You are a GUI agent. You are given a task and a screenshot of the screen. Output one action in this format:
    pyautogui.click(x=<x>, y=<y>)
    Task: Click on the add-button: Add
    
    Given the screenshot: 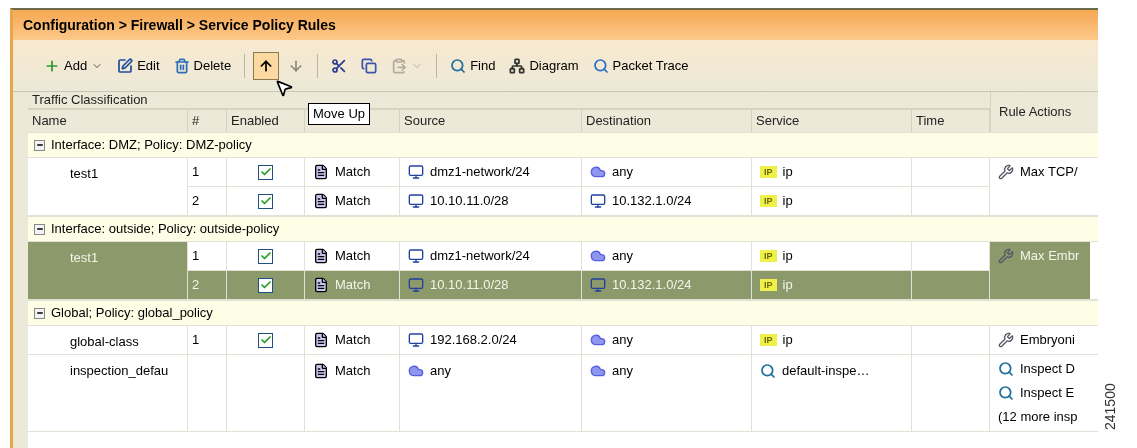 What is the action you would take?
    pyautogui.click(x=74, y=65)
    